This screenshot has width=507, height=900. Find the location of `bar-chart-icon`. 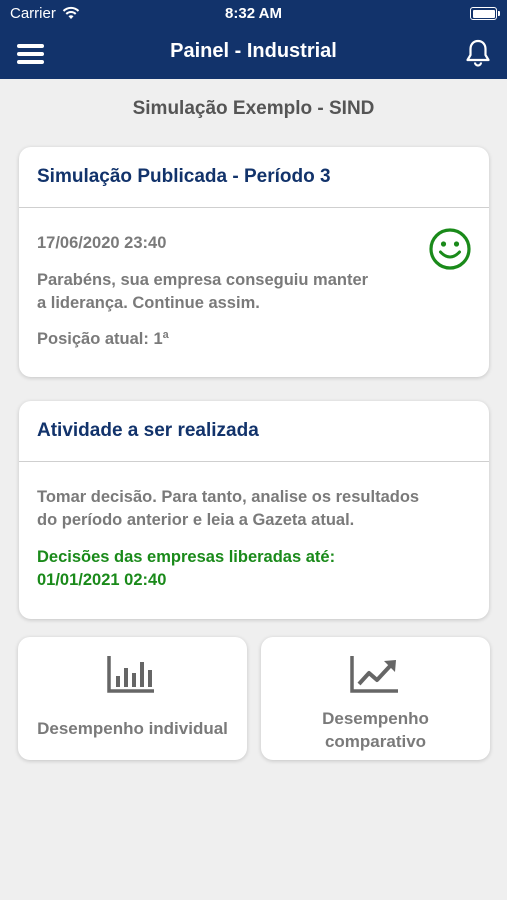

bar-chart-icon is located at coordinates (130, 674).